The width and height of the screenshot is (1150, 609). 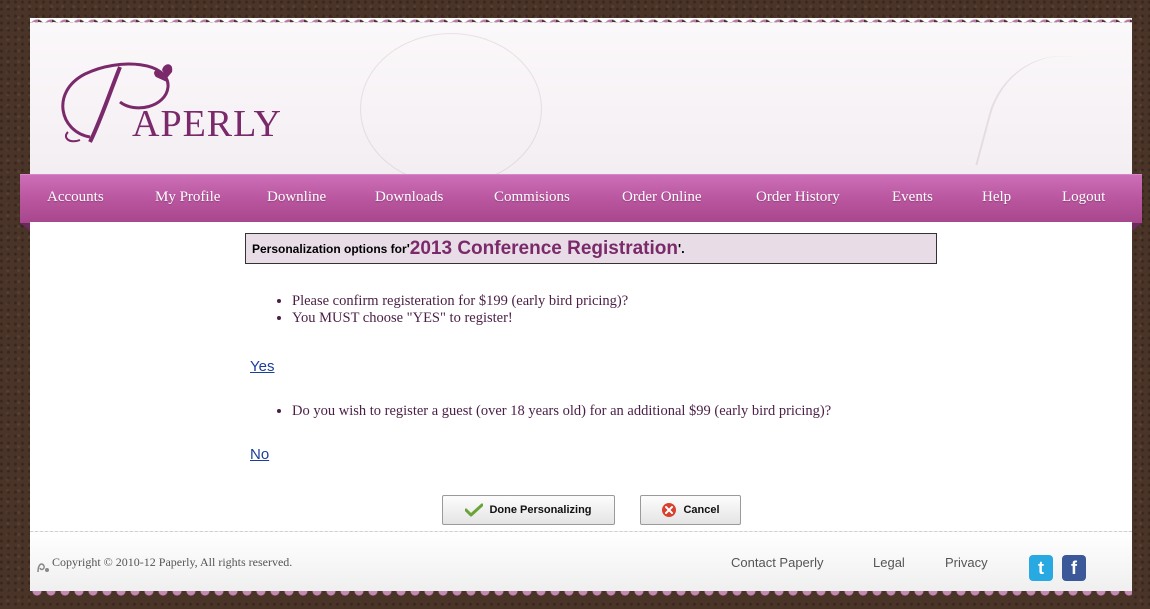 I want to click on logo-wordmark: APERLY, so click(x=207, y=124).